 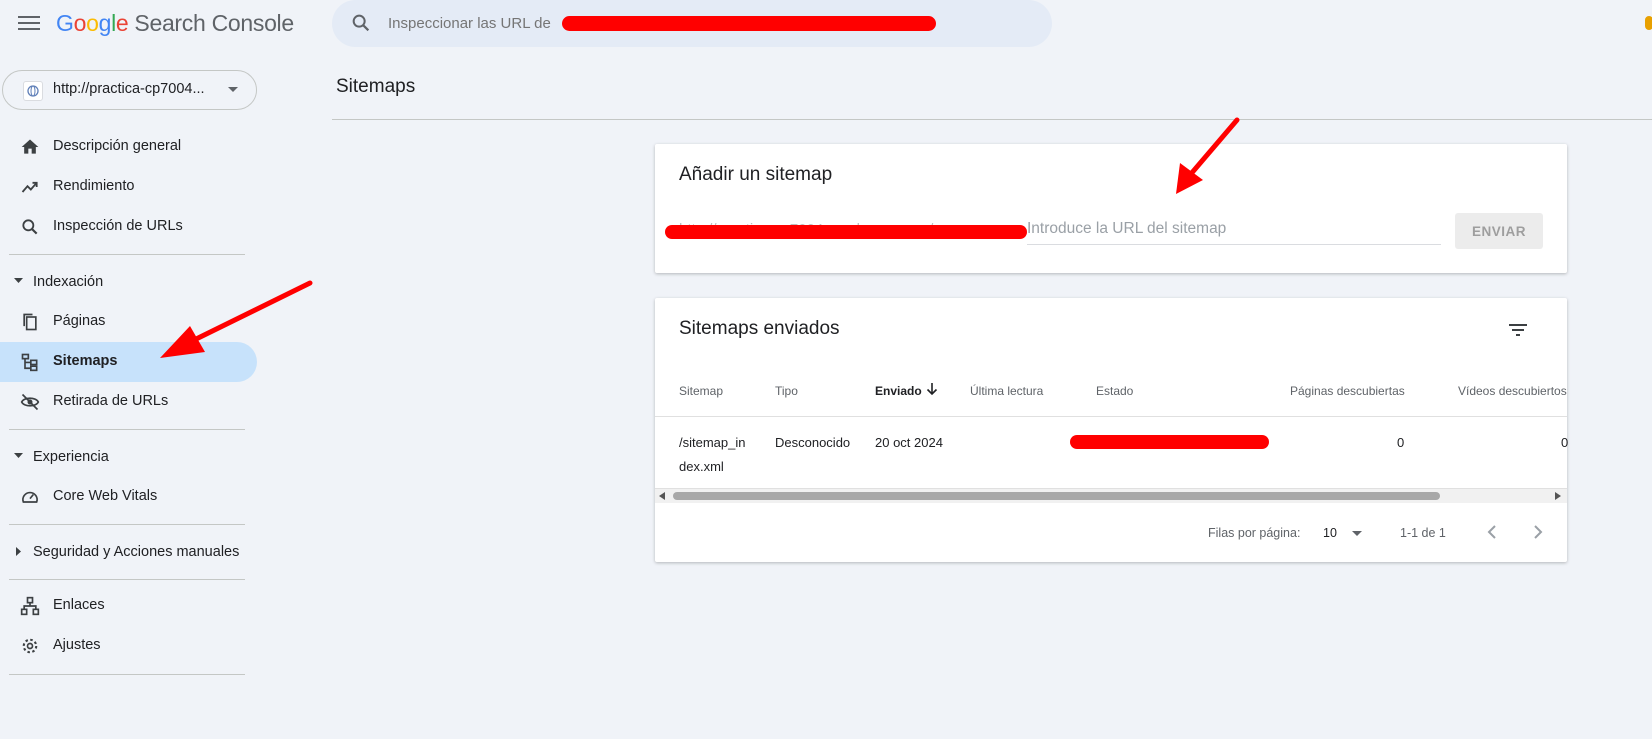 I want to click on sidebar-item-label: Ajustes, so click(x=77, y=645).